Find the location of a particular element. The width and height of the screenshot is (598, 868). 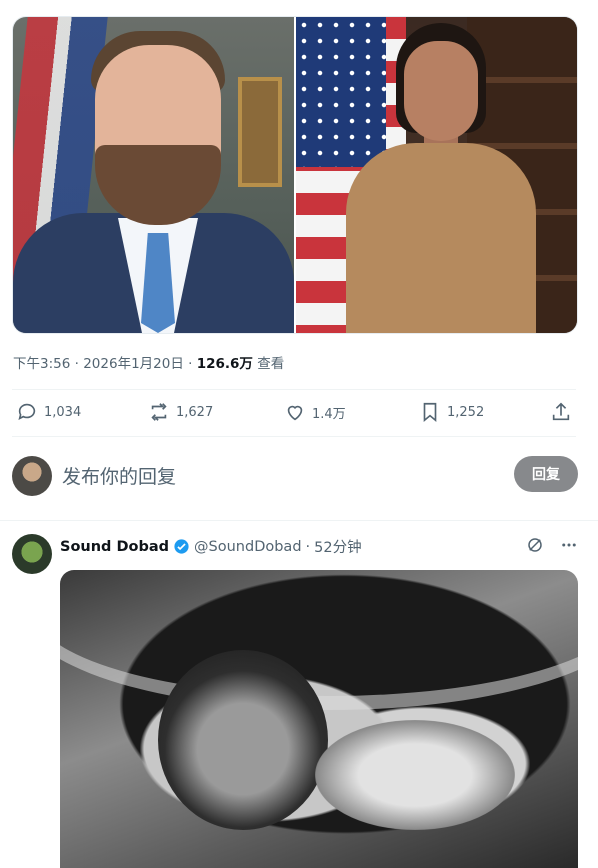

reply-button: 回复 is located at coordinates (546, 474).